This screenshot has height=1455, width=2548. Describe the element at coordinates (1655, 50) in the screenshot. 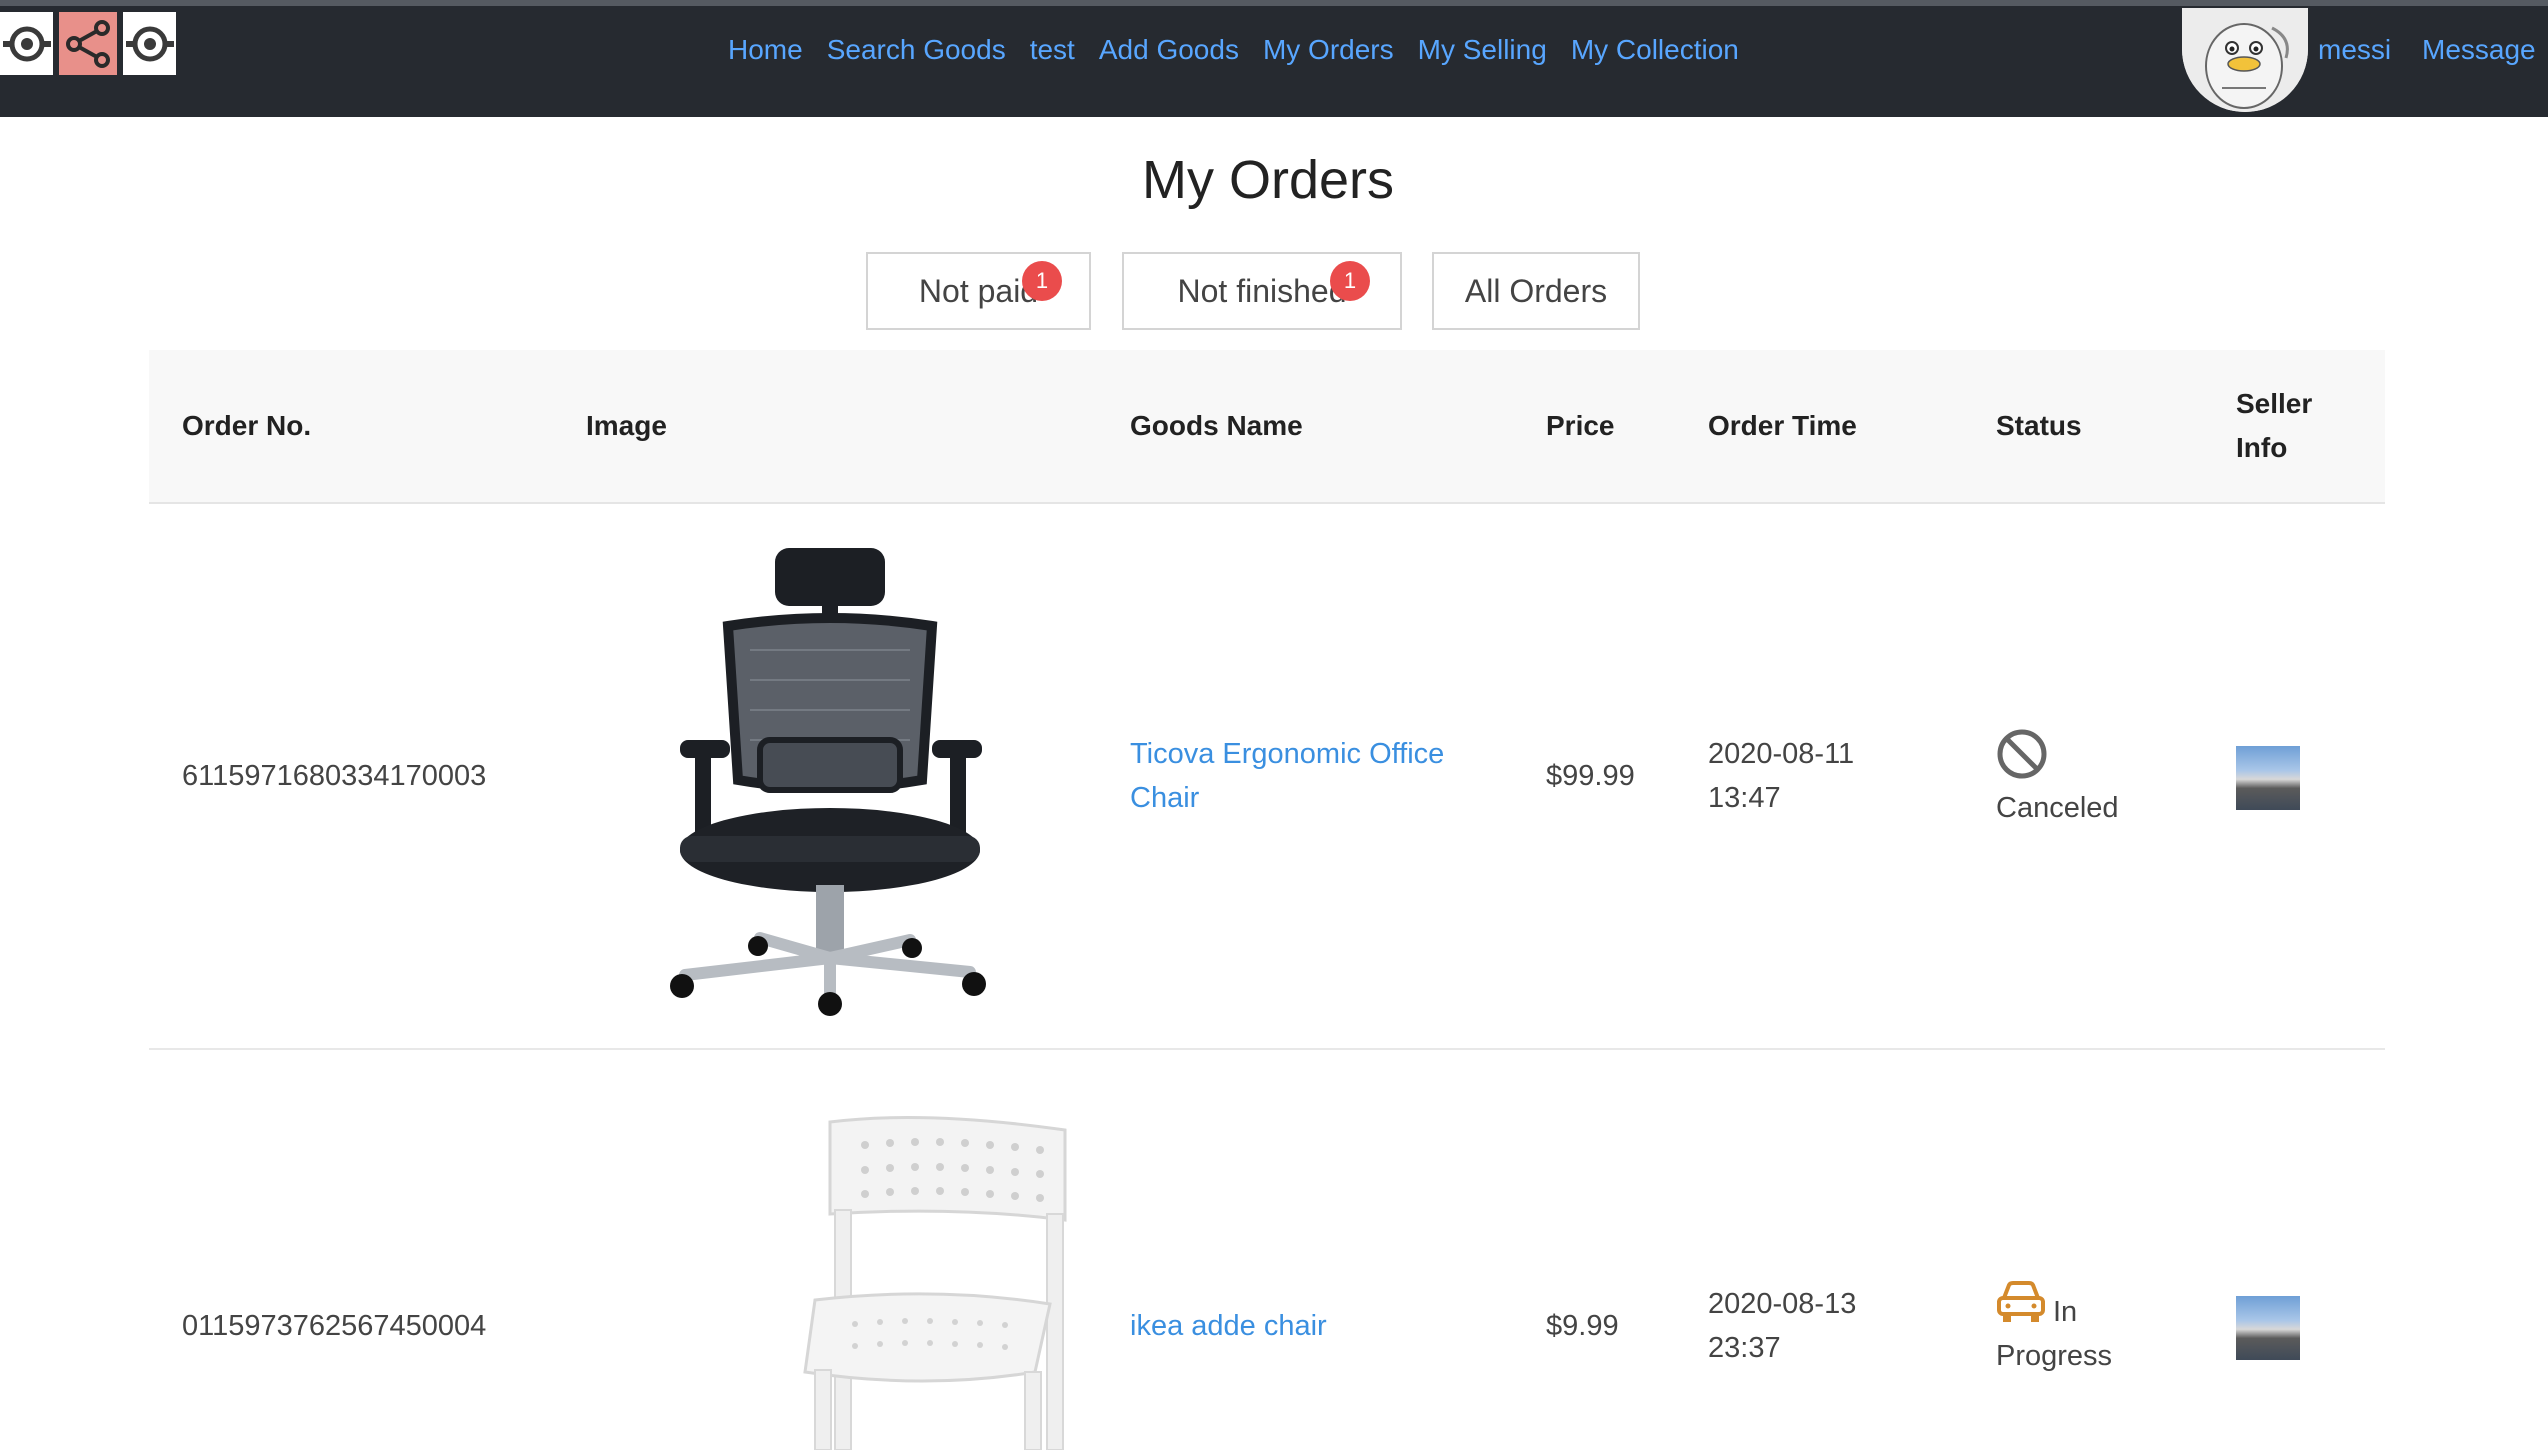

I see `nav-my-collection: My Collection` at that location.